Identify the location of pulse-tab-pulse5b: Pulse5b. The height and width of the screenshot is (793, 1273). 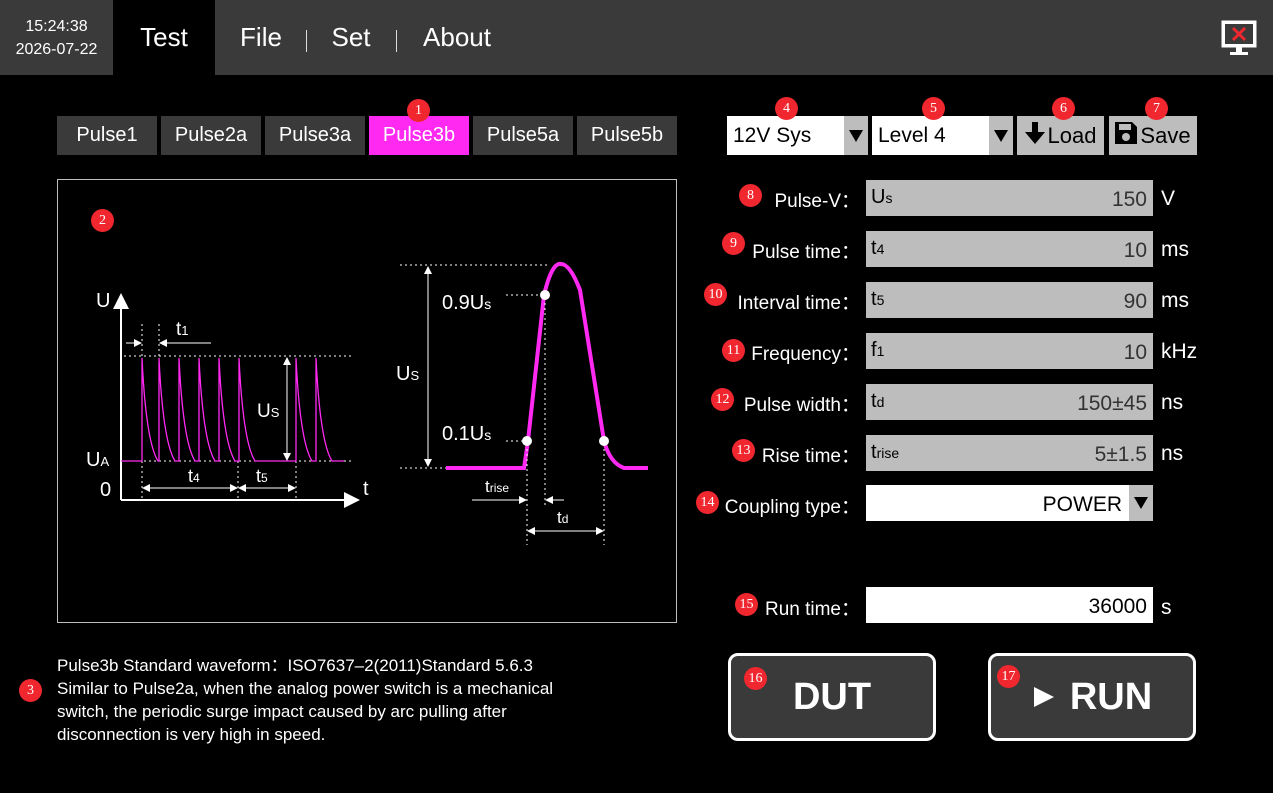
(627, 135).